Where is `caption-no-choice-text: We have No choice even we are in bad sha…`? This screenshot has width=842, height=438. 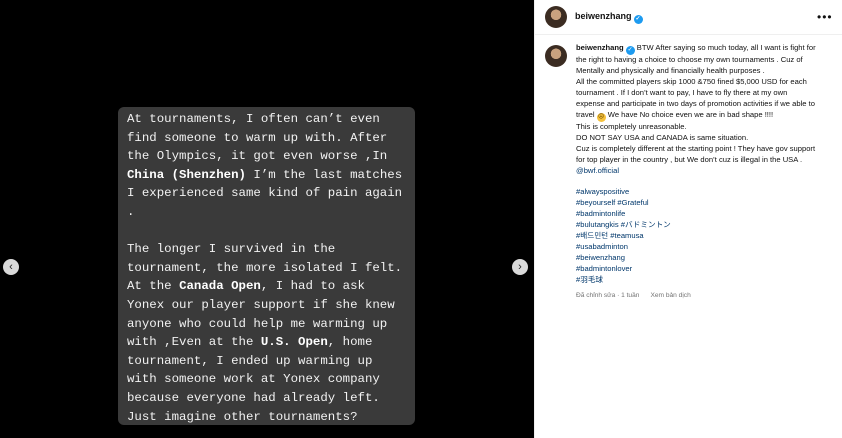
caption-no-choice-text: We have No choice even we are in bad sha… is located at coordinates (689, 114).